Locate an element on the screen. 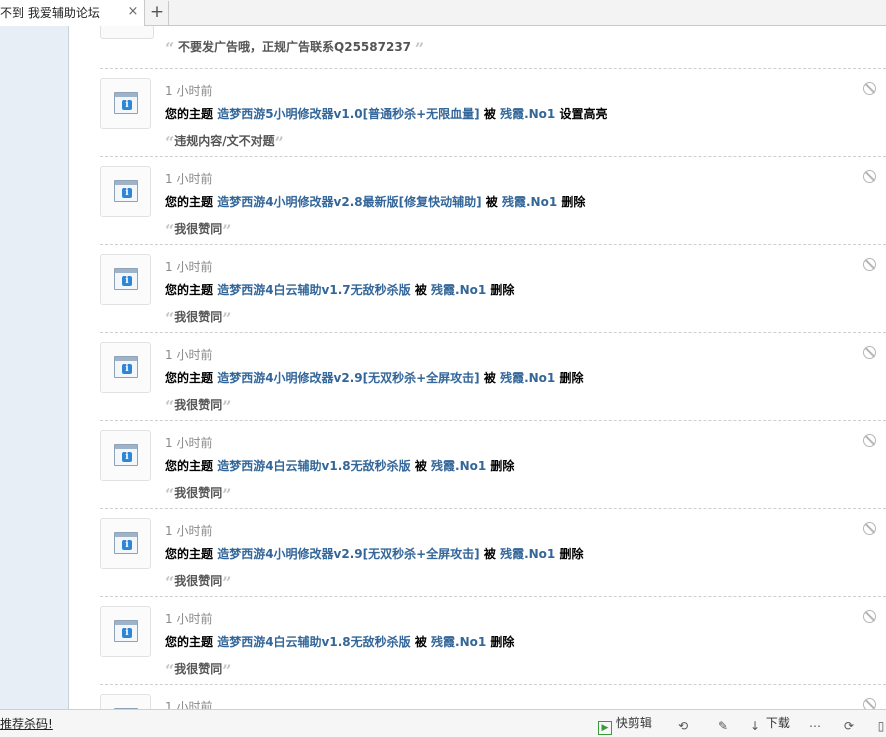  topic-link: 造梦西游5小明修改器v1.0[普通秒杀+无限血量] is located at coordinates (348, 114).